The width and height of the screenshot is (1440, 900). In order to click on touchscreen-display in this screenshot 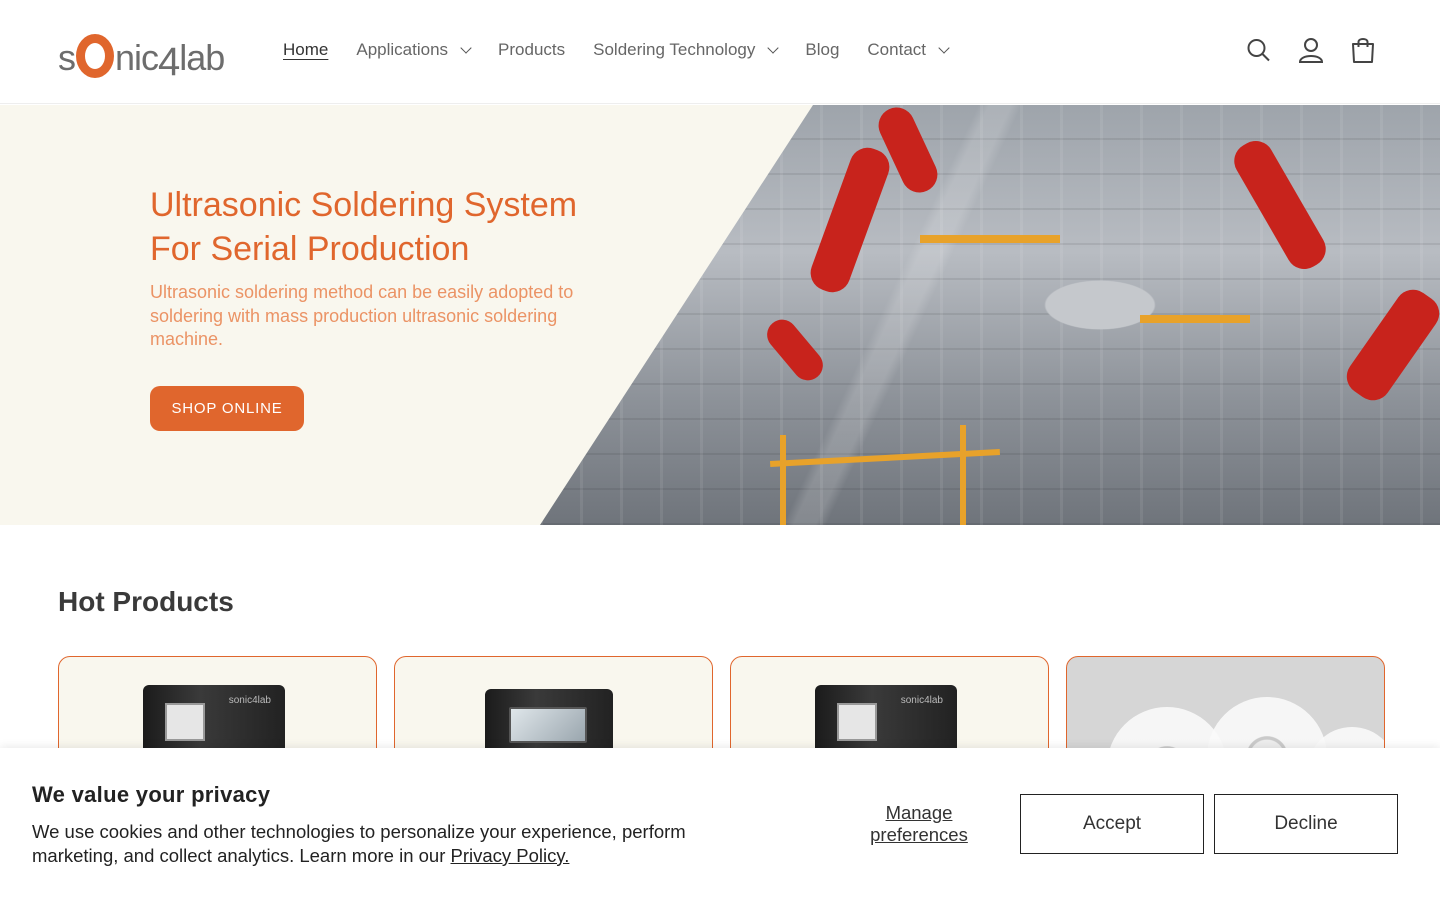, I will do `click(548, 725)`.